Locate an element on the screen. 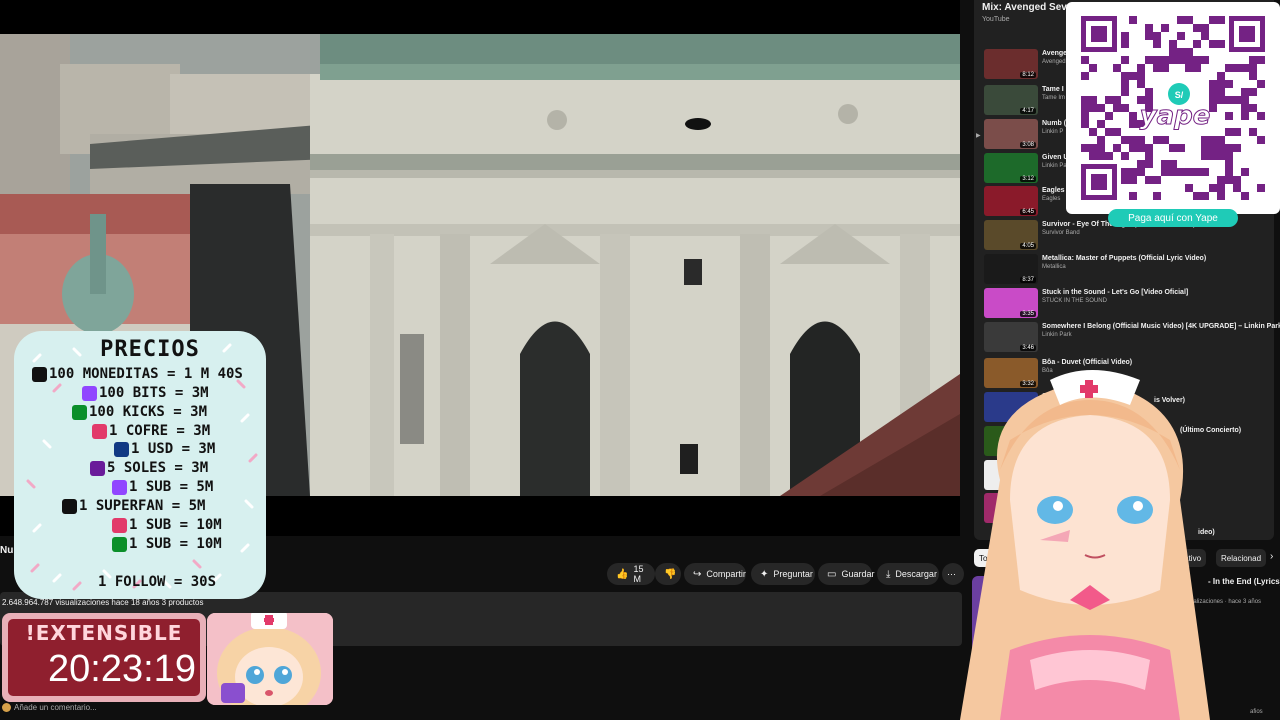  paypal-icon is located at coordinates (121, 449).